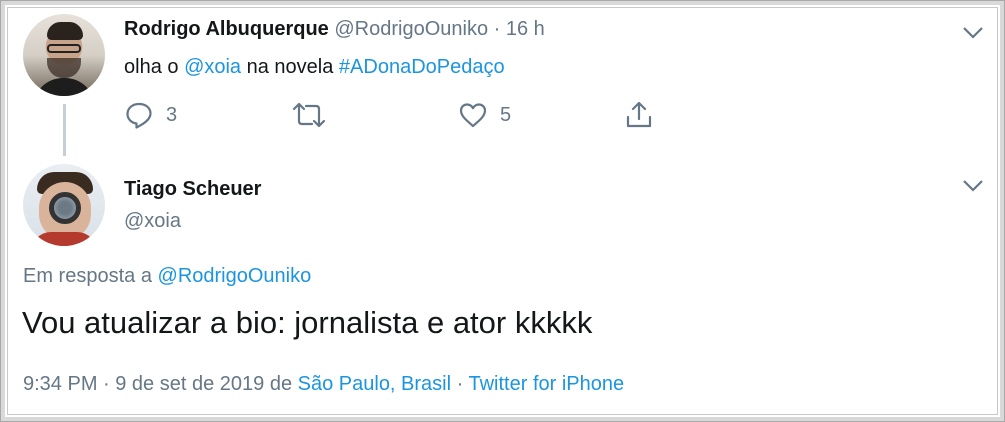 The height and width of the screenshot is (422, 1005). I want to click on display-name: Rodrigo Albuquerque, so click(226, 29).